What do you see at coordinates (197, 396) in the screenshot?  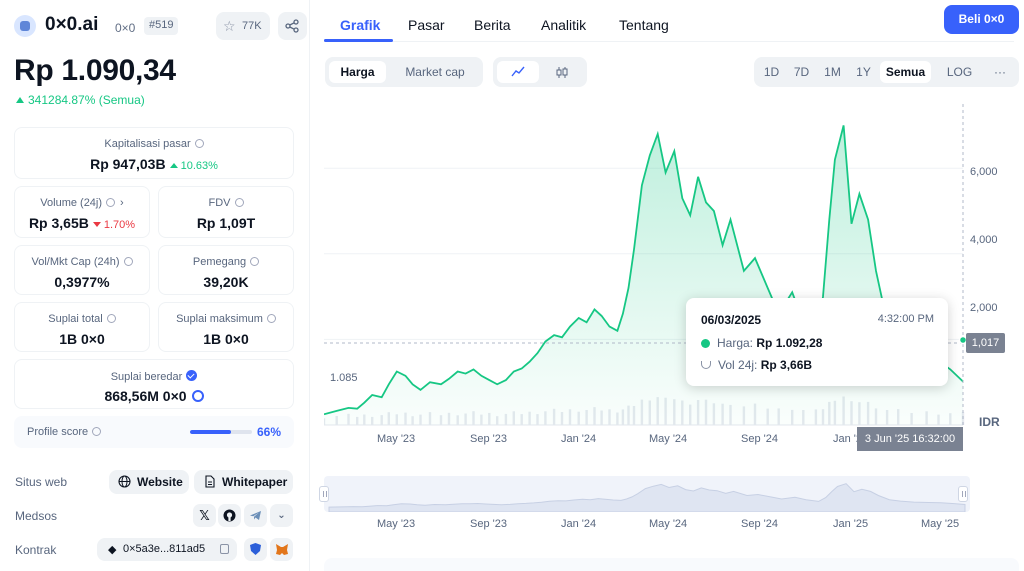 I see `supply-ring-icon` at bounding box center [197, 396].